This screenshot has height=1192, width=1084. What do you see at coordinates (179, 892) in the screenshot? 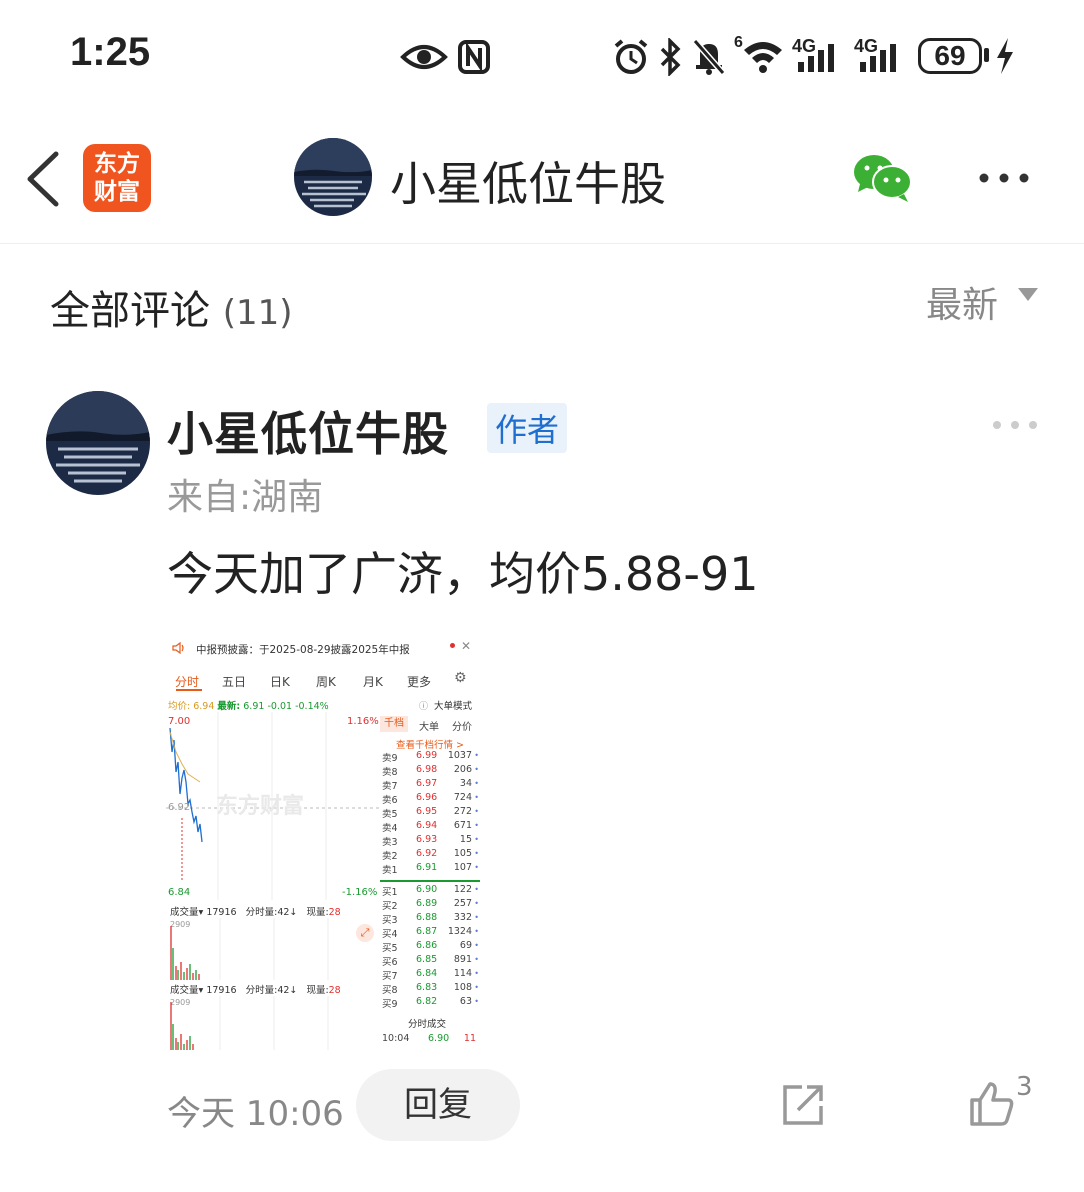
I see `low-price: 6.84` at bounding box center [179, 892].